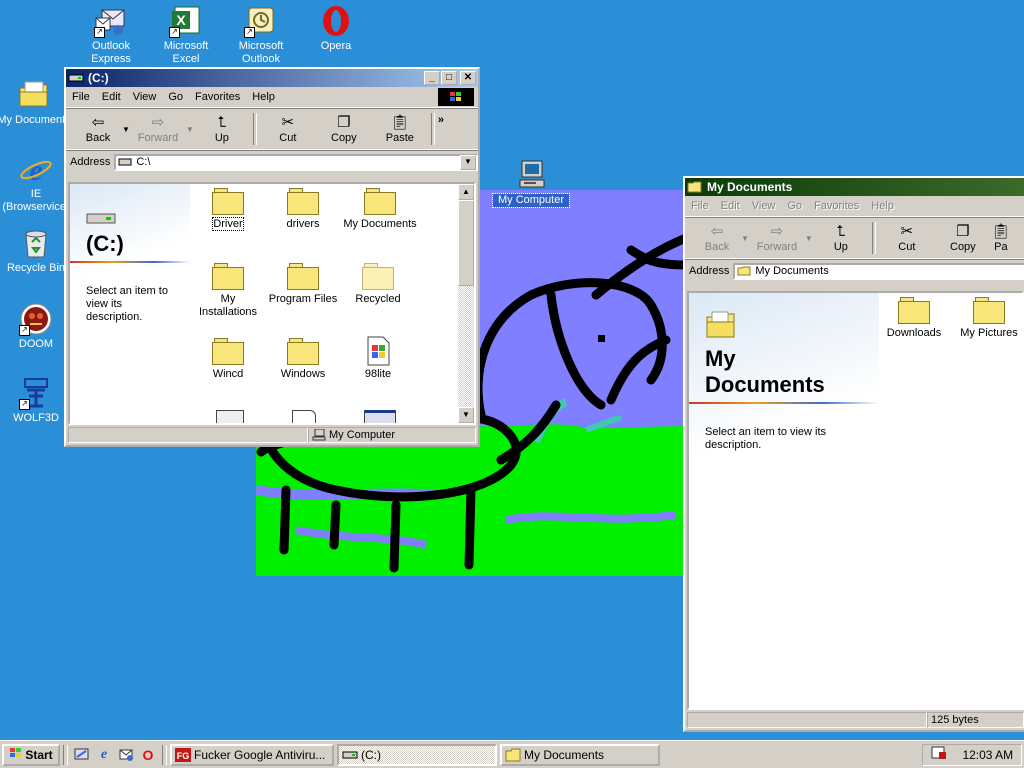  What do you see at coordinates (261, 35) in the screenshot?
I see `outlook-icon: ↗ Microsoft Outlook` at bounding box center [261, 35].